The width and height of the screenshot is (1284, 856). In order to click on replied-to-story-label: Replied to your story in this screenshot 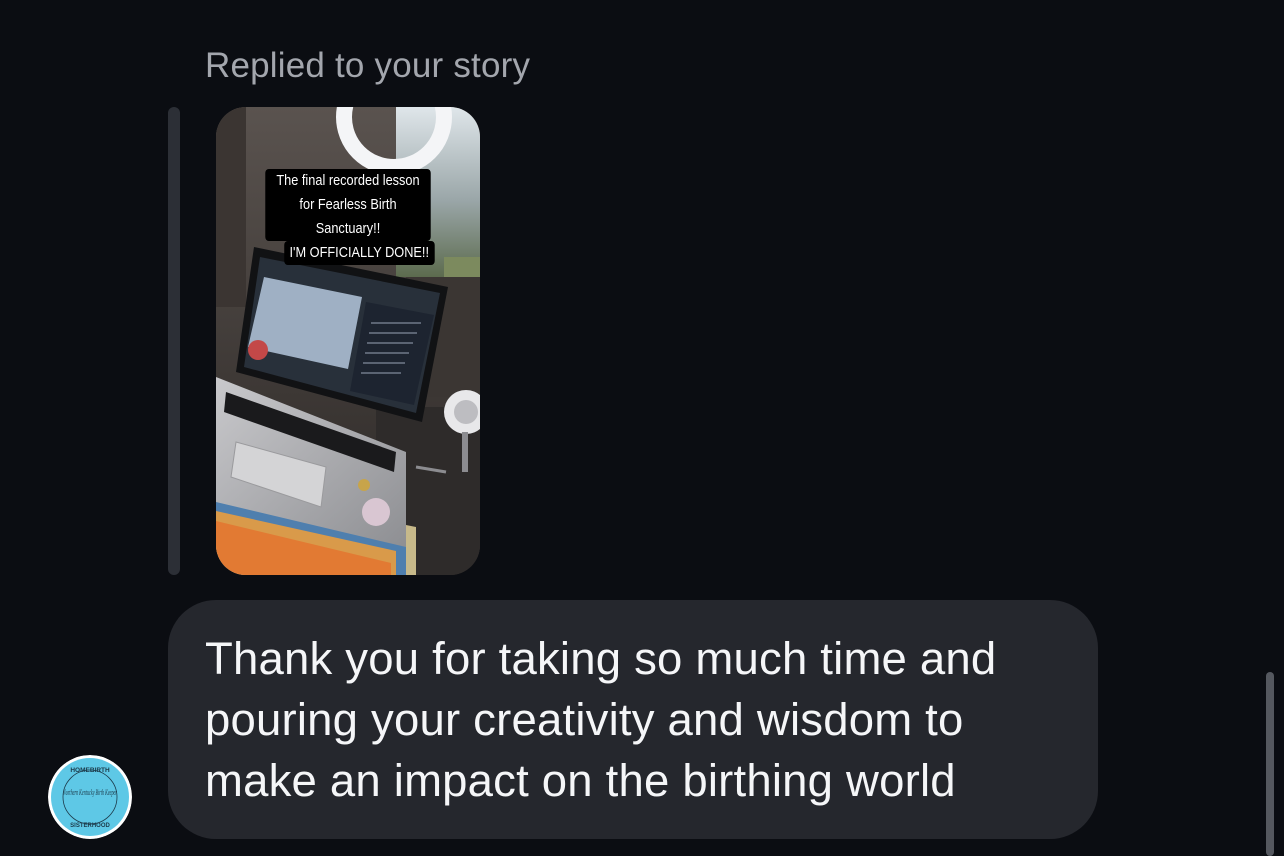, I will do `click(368, 65)`.